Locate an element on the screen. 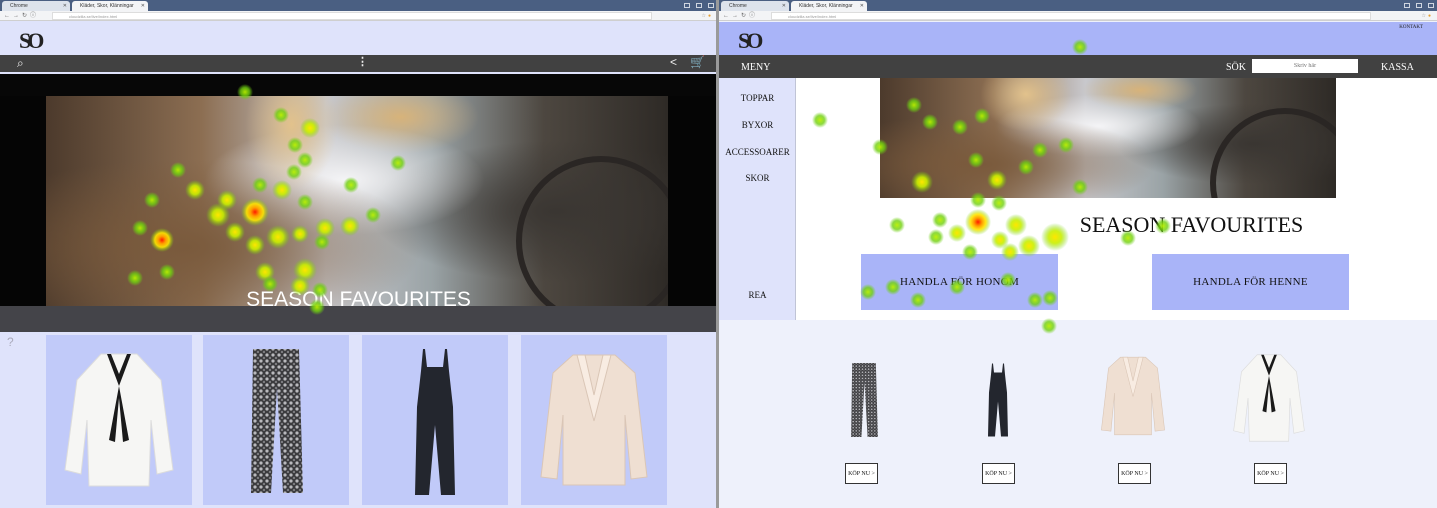 This screenshot has height=508, width=1437. buy-now-button-trousers: KÖP NU > is located at coordinates (861, 473).